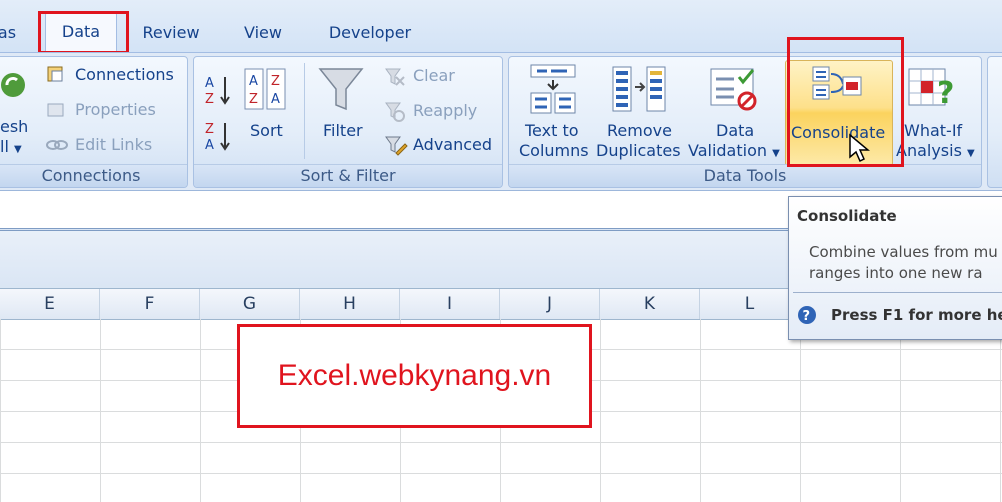 This screenshot has height=502, width=1002. Describe the element at coordinates (896, 273) in the screenshot. I see `tooltip-description-line-2: ranges into one new ra` at that location.